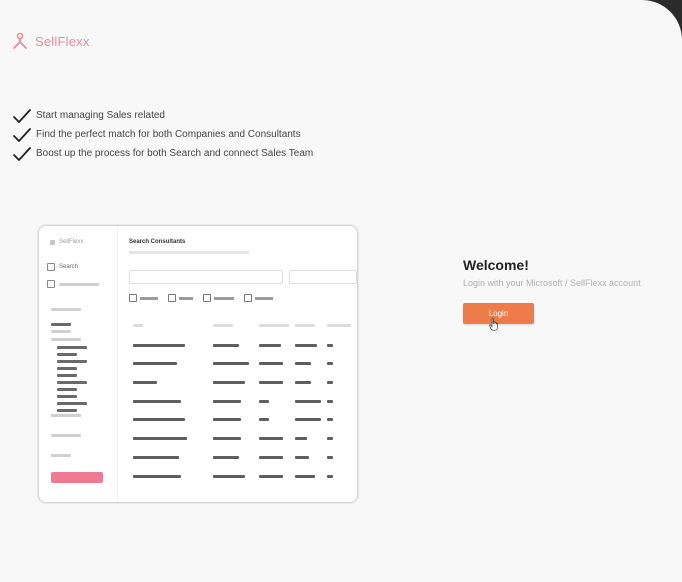 Image resolution: width=682 pixels, height=582 pixels. I want to click on hand-cursor-icon, so click(494, 324).